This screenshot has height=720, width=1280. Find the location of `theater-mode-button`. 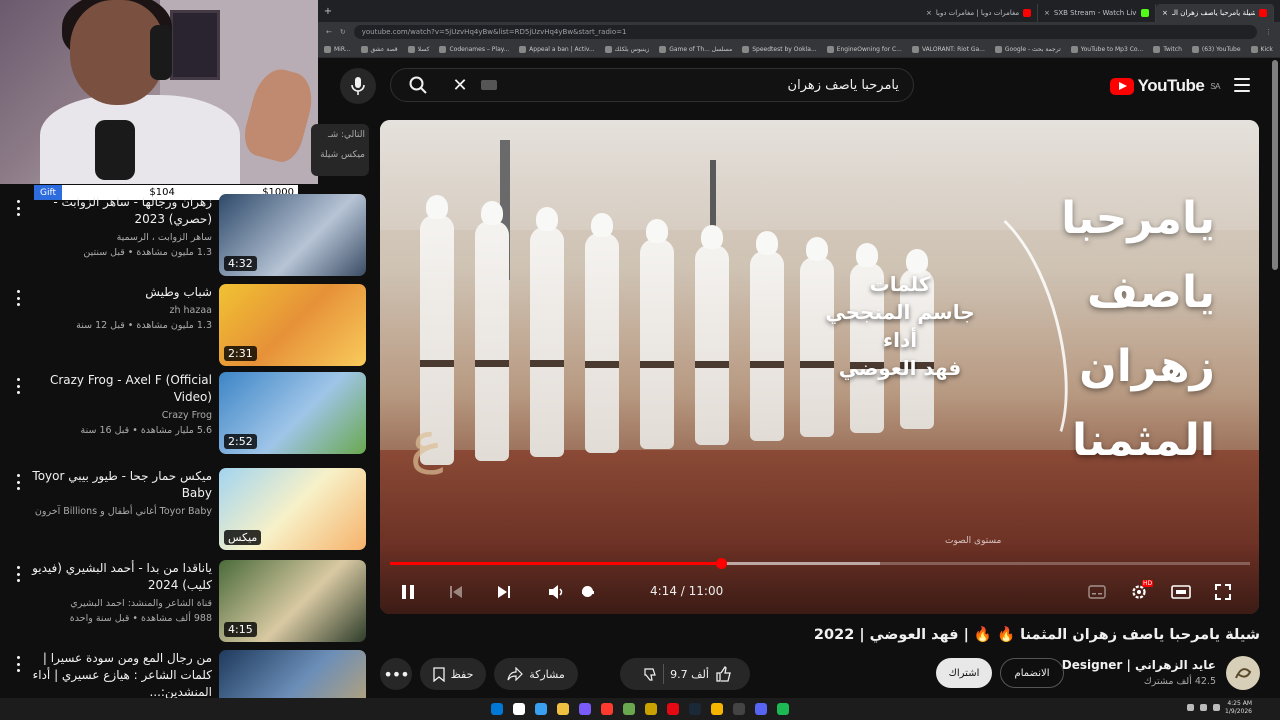

theater-mode-button is located at coordinates (1181, 592).